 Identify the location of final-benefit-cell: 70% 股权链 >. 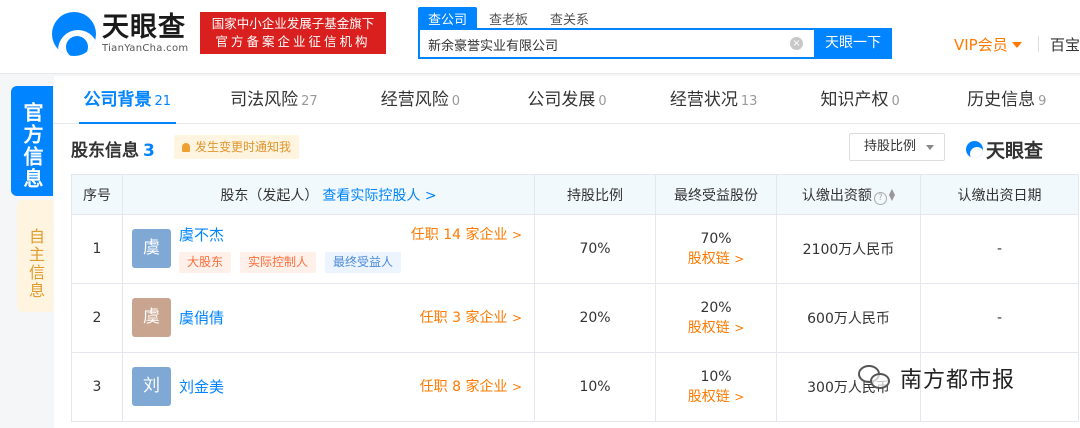
(716, 249).